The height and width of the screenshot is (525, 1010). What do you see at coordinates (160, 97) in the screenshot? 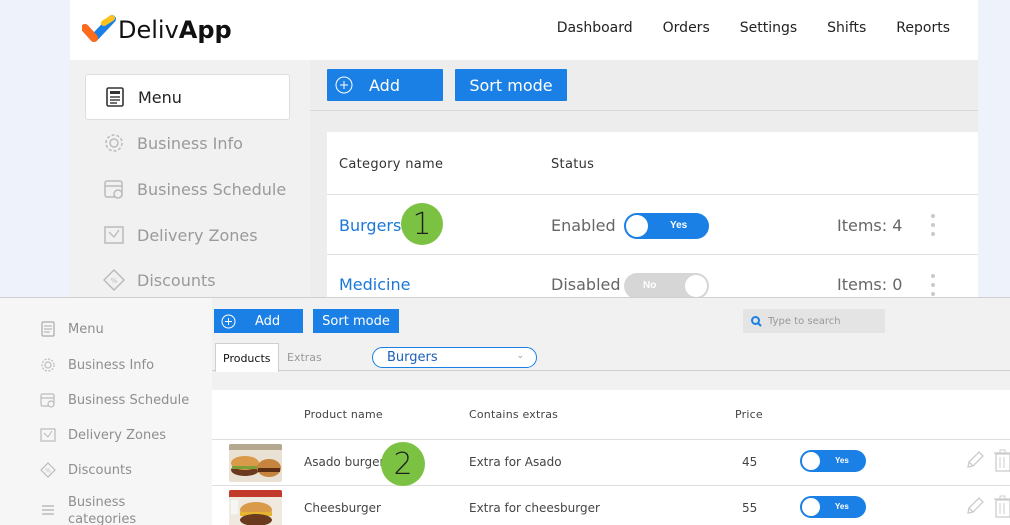
I see `sidebar-item-label: Menu` at bounding box center [160, 97].